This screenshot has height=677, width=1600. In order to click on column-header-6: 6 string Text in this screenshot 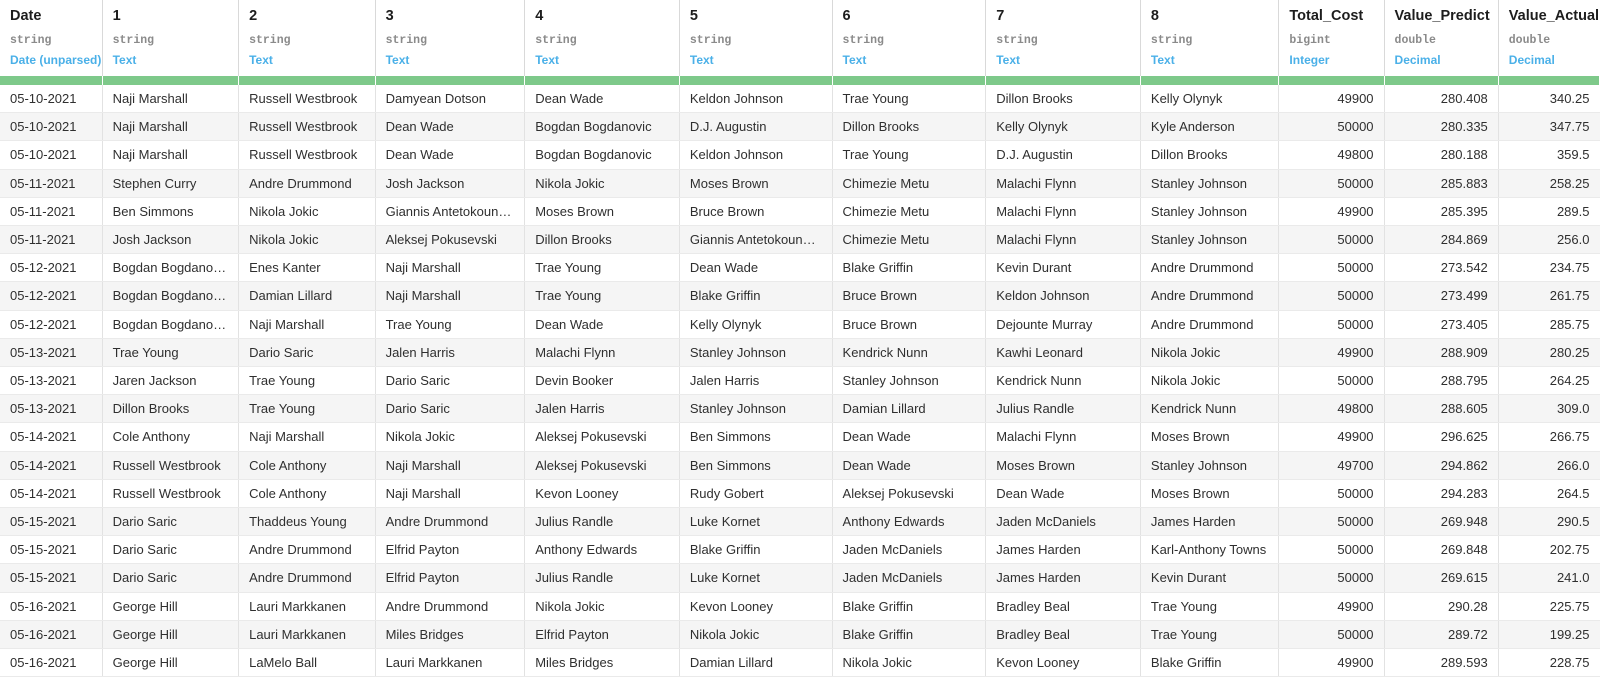, I will do `click(909, 38)`.